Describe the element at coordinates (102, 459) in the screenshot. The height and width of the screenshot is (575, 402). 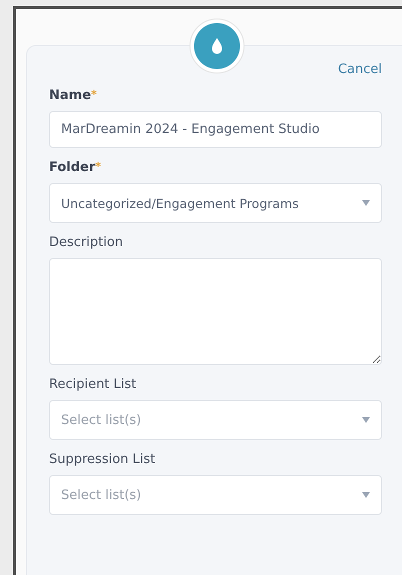
I see `field-label: Suppression List` at that location.